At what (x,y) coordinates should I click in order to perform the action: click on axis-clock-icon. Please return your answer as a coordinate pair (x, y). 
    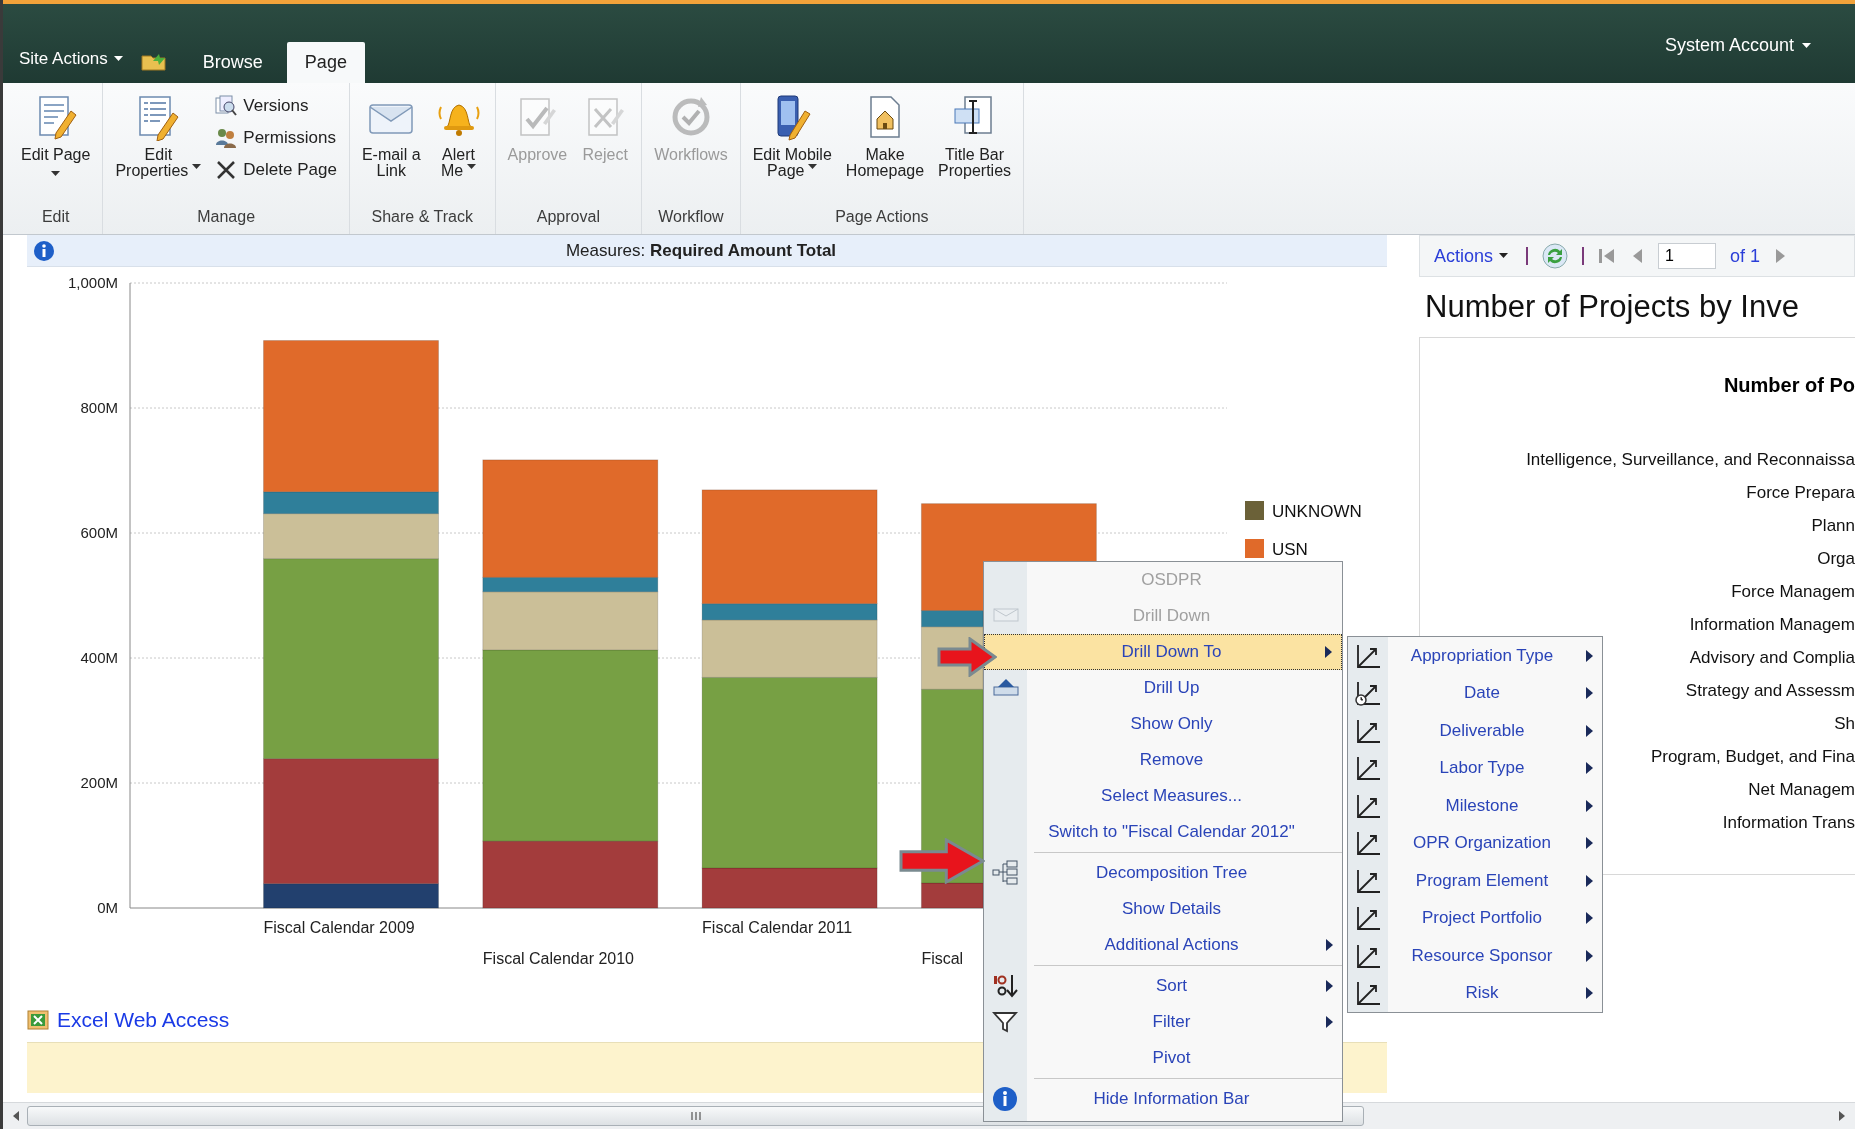
    Looking at the image, I should click on (1368, 693).